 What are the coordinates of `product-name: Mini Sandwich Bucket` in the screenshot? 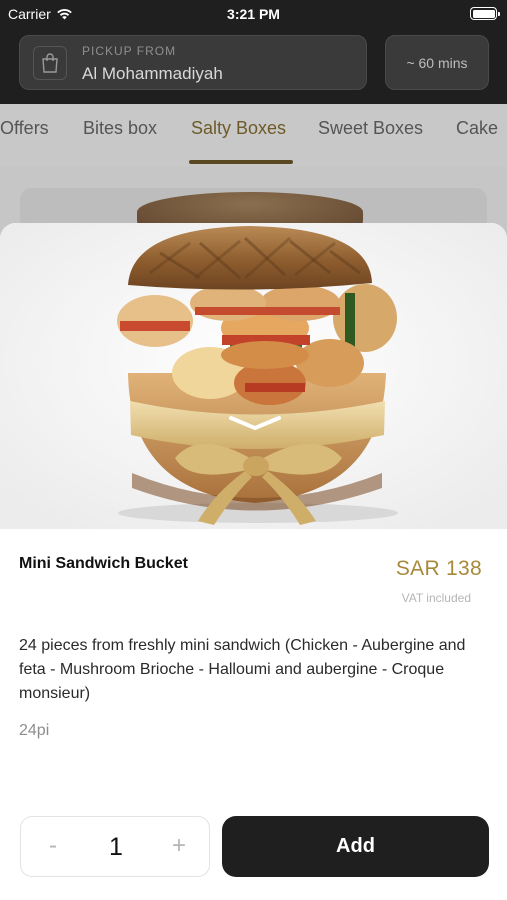 It's located at (103, 563).